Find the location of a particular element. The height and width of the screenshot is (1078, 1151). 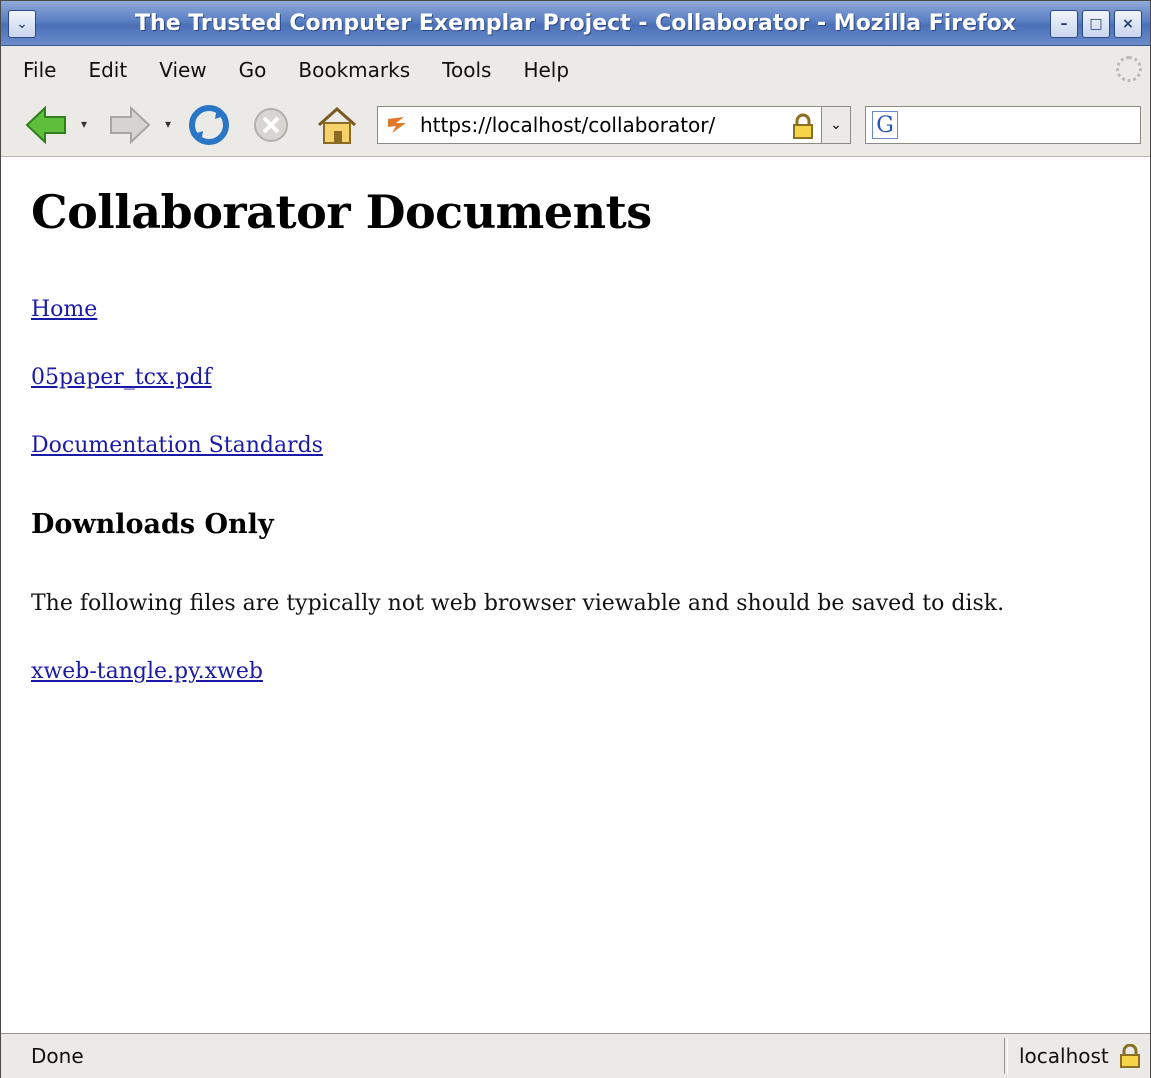

forward-dropdown-icon: ▾ is located at coordinates (168, 124).